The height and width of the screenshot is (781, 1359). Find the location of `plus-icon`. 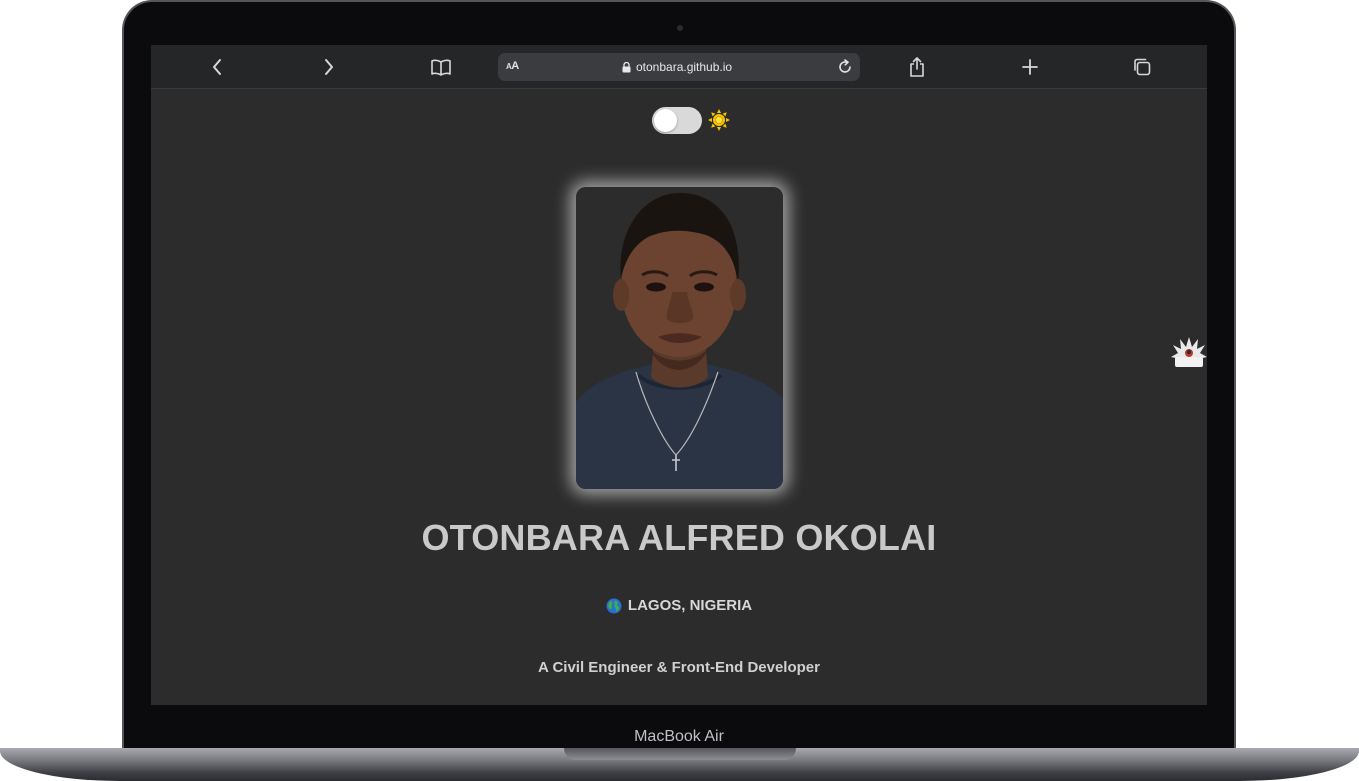

plus-icon is located at coordinates (1030, 67).